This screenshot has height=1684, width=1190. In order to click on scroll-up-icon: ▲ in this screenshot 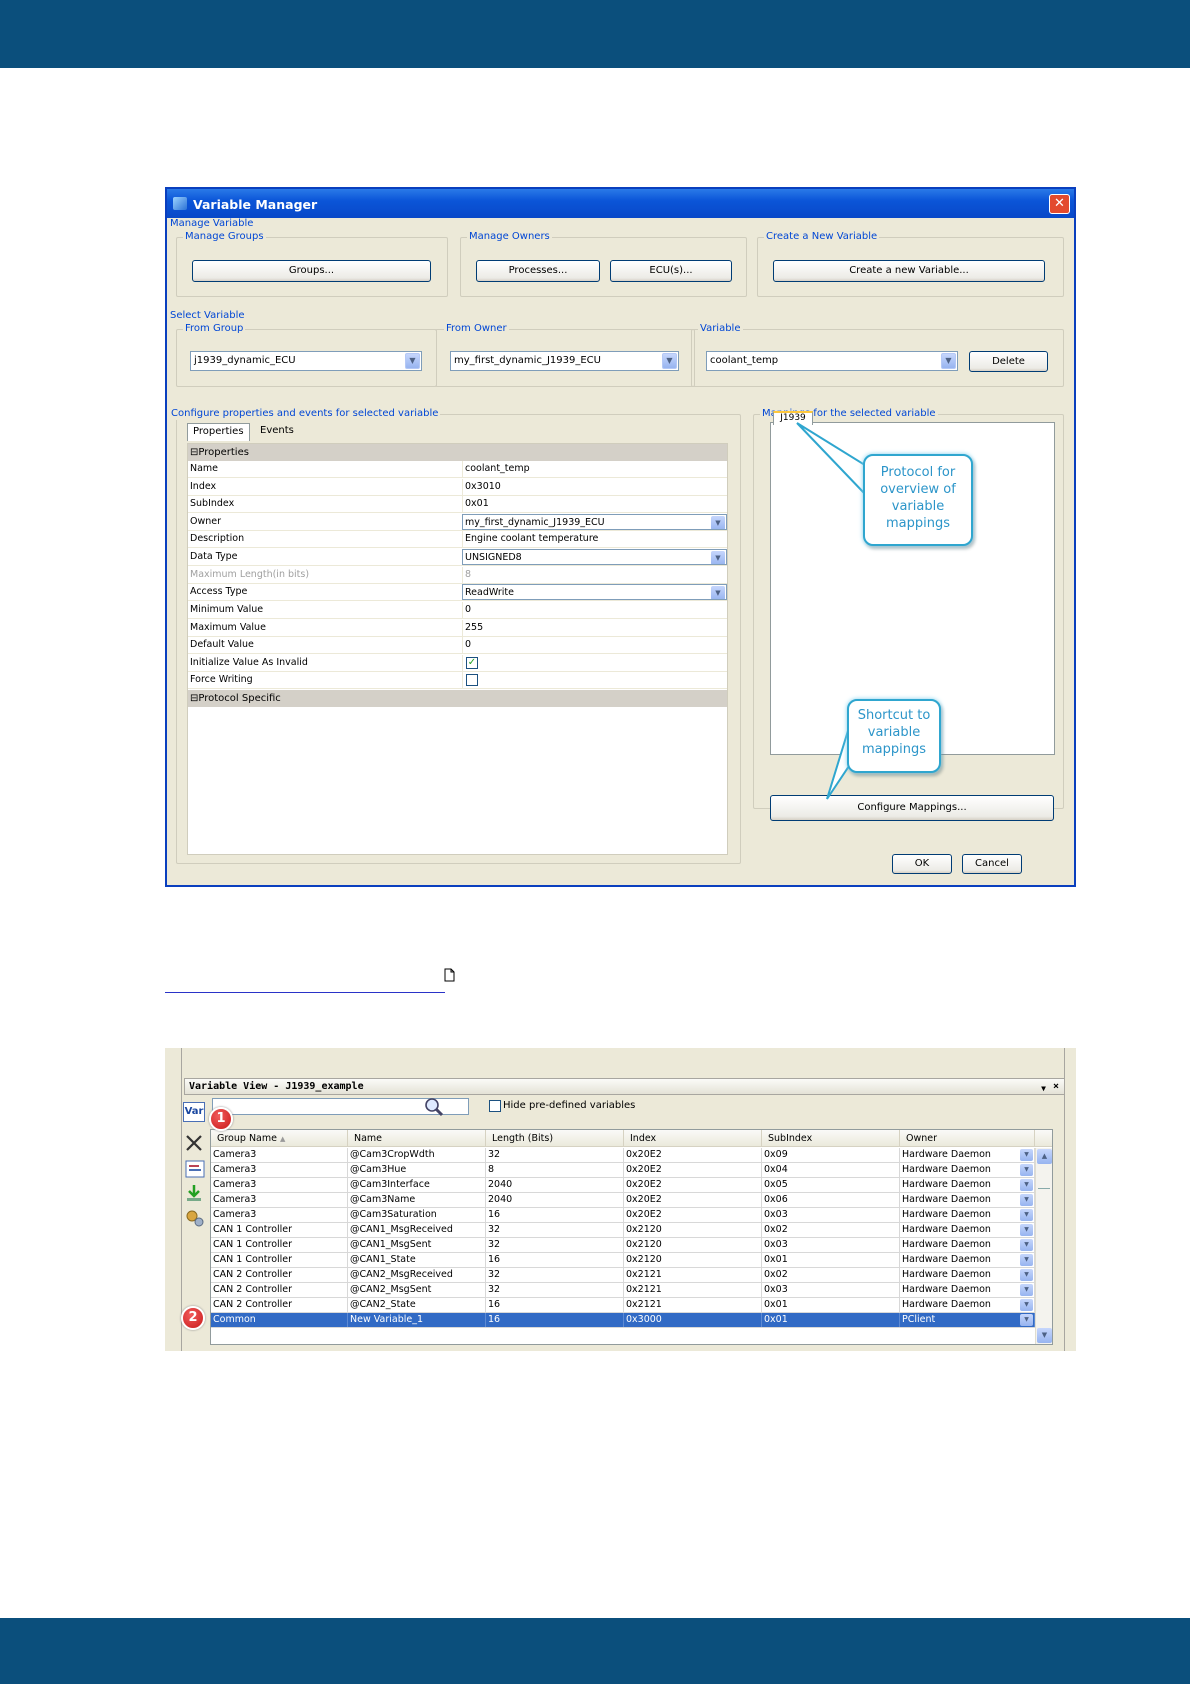, I will do `click(1044, 1156)`.